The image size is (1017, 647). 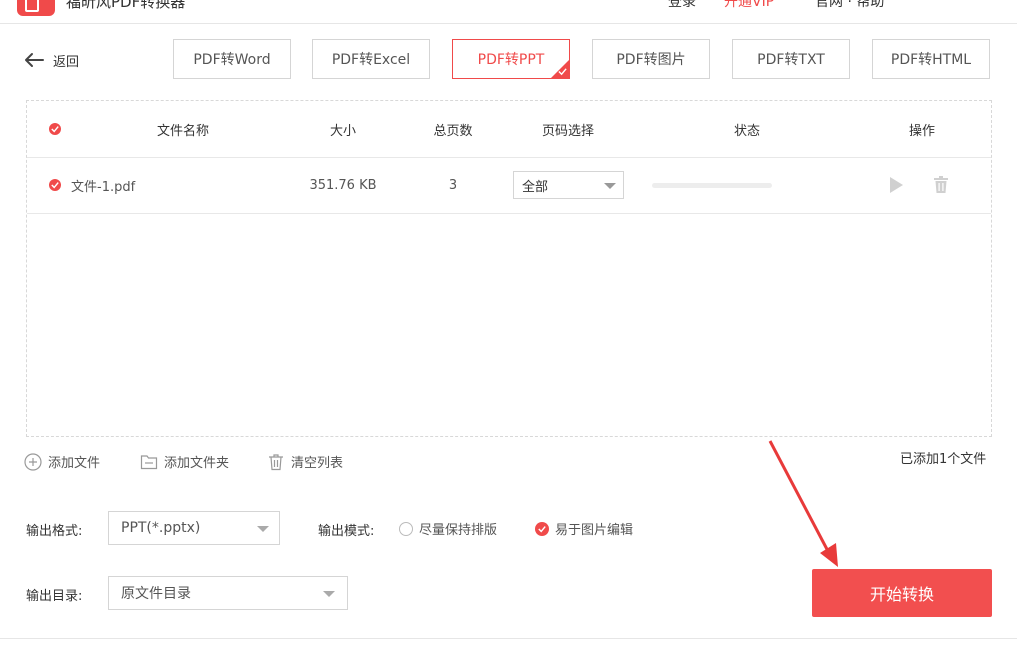 I want to click on output-dir-value: 原文件目录, so click(x=156, y=594).